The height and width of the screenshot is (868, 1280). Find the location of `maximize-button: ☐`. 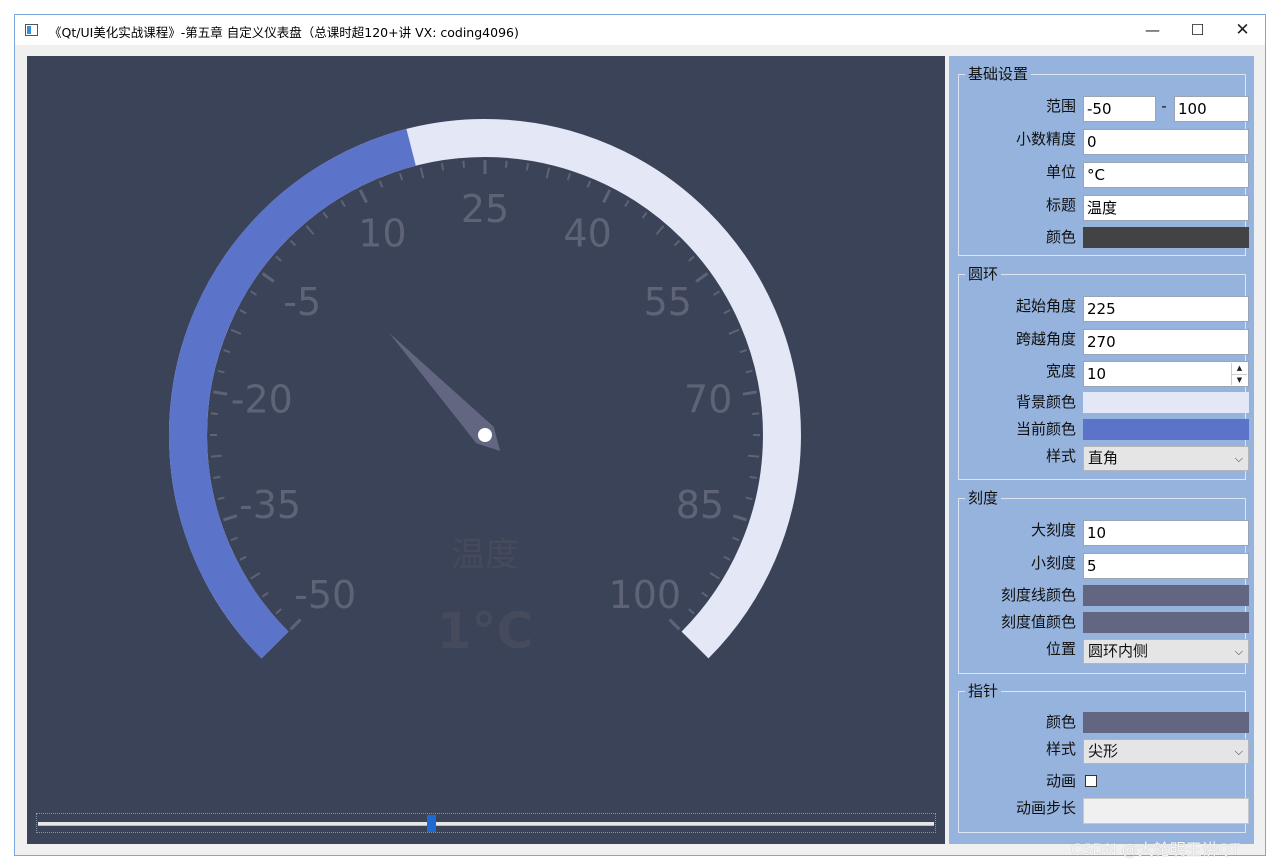

maximize-button: ☐ is located at coordinates (1197, 30).